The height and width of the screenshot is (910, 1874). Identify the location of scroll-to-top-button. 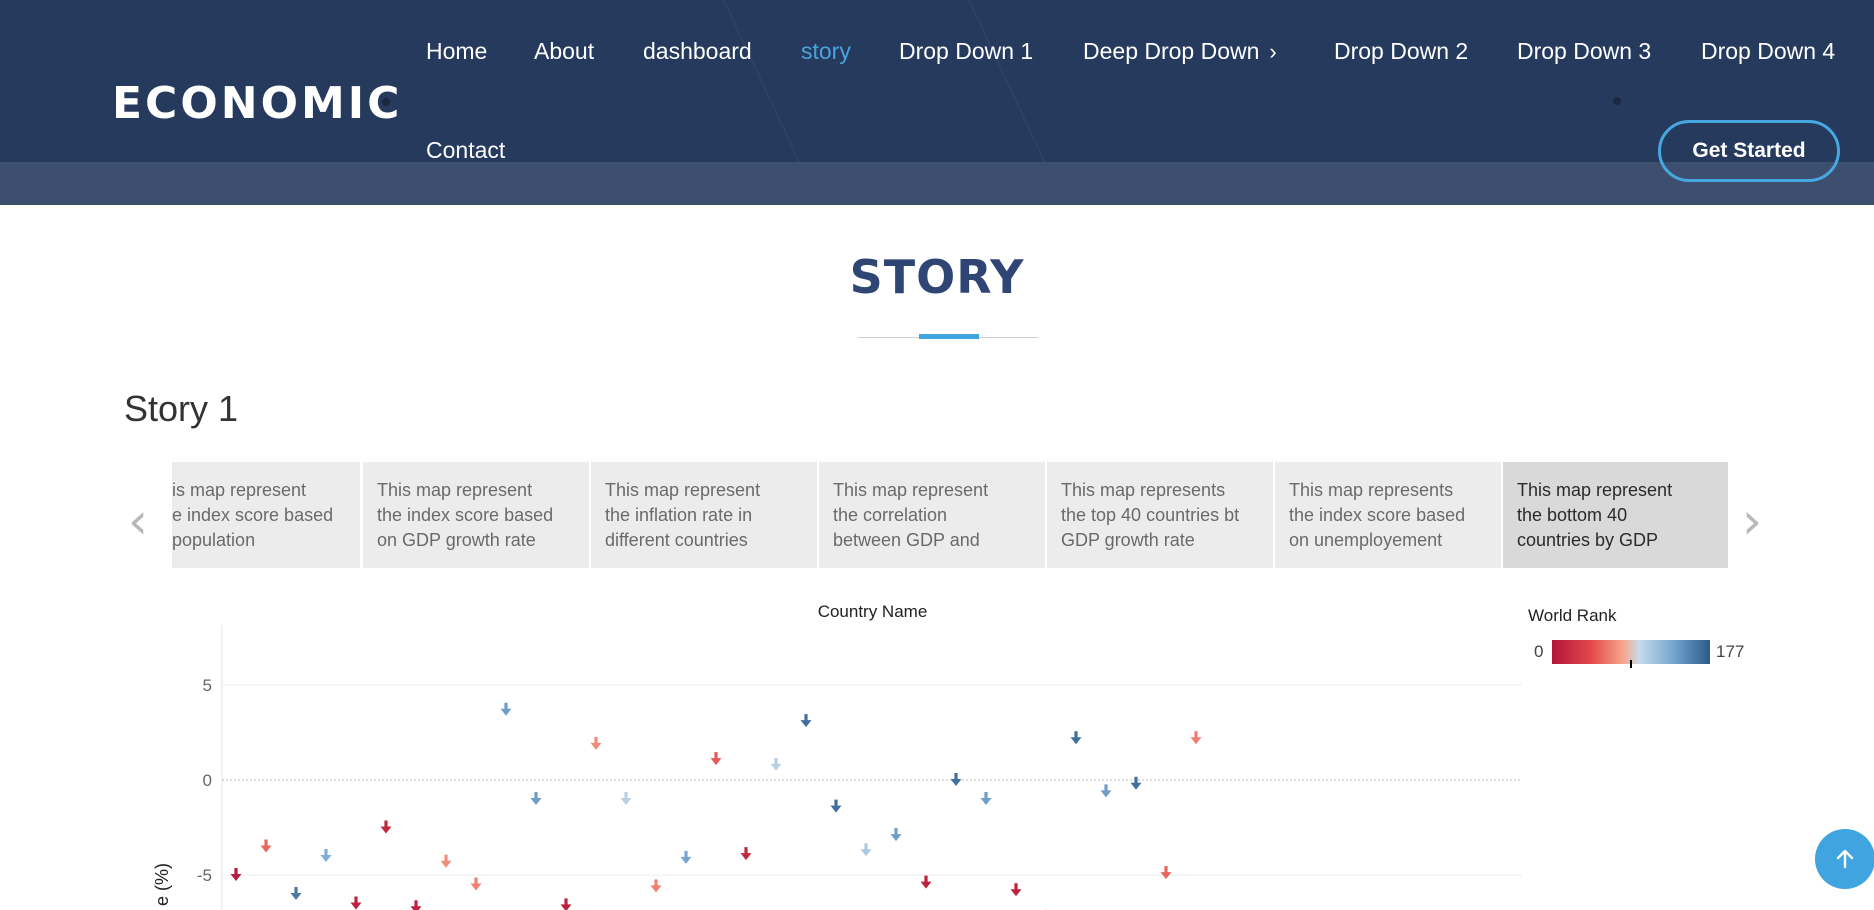
(1844, 859).